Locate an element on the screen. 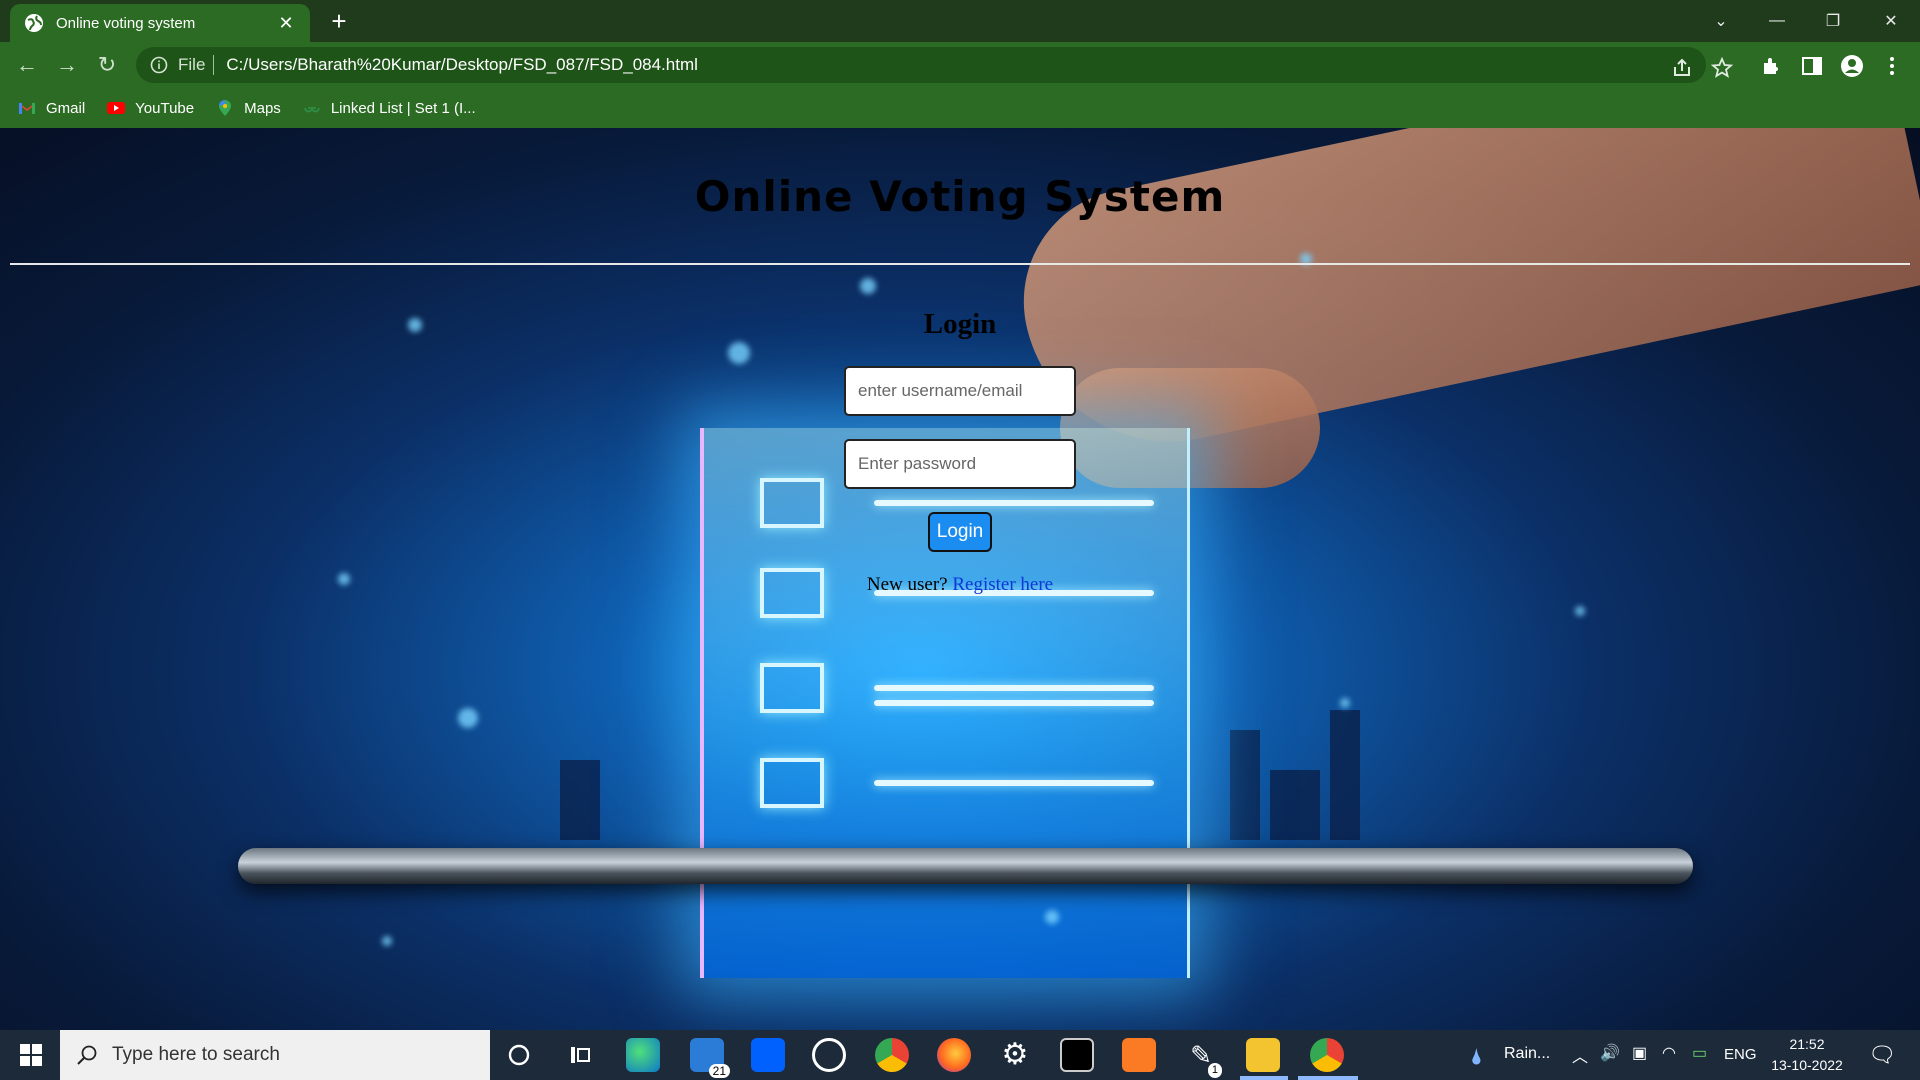 This screenshot has width=1920, height=1080. bookmark-youtube: YouTube is located at coordinates (150, 108).